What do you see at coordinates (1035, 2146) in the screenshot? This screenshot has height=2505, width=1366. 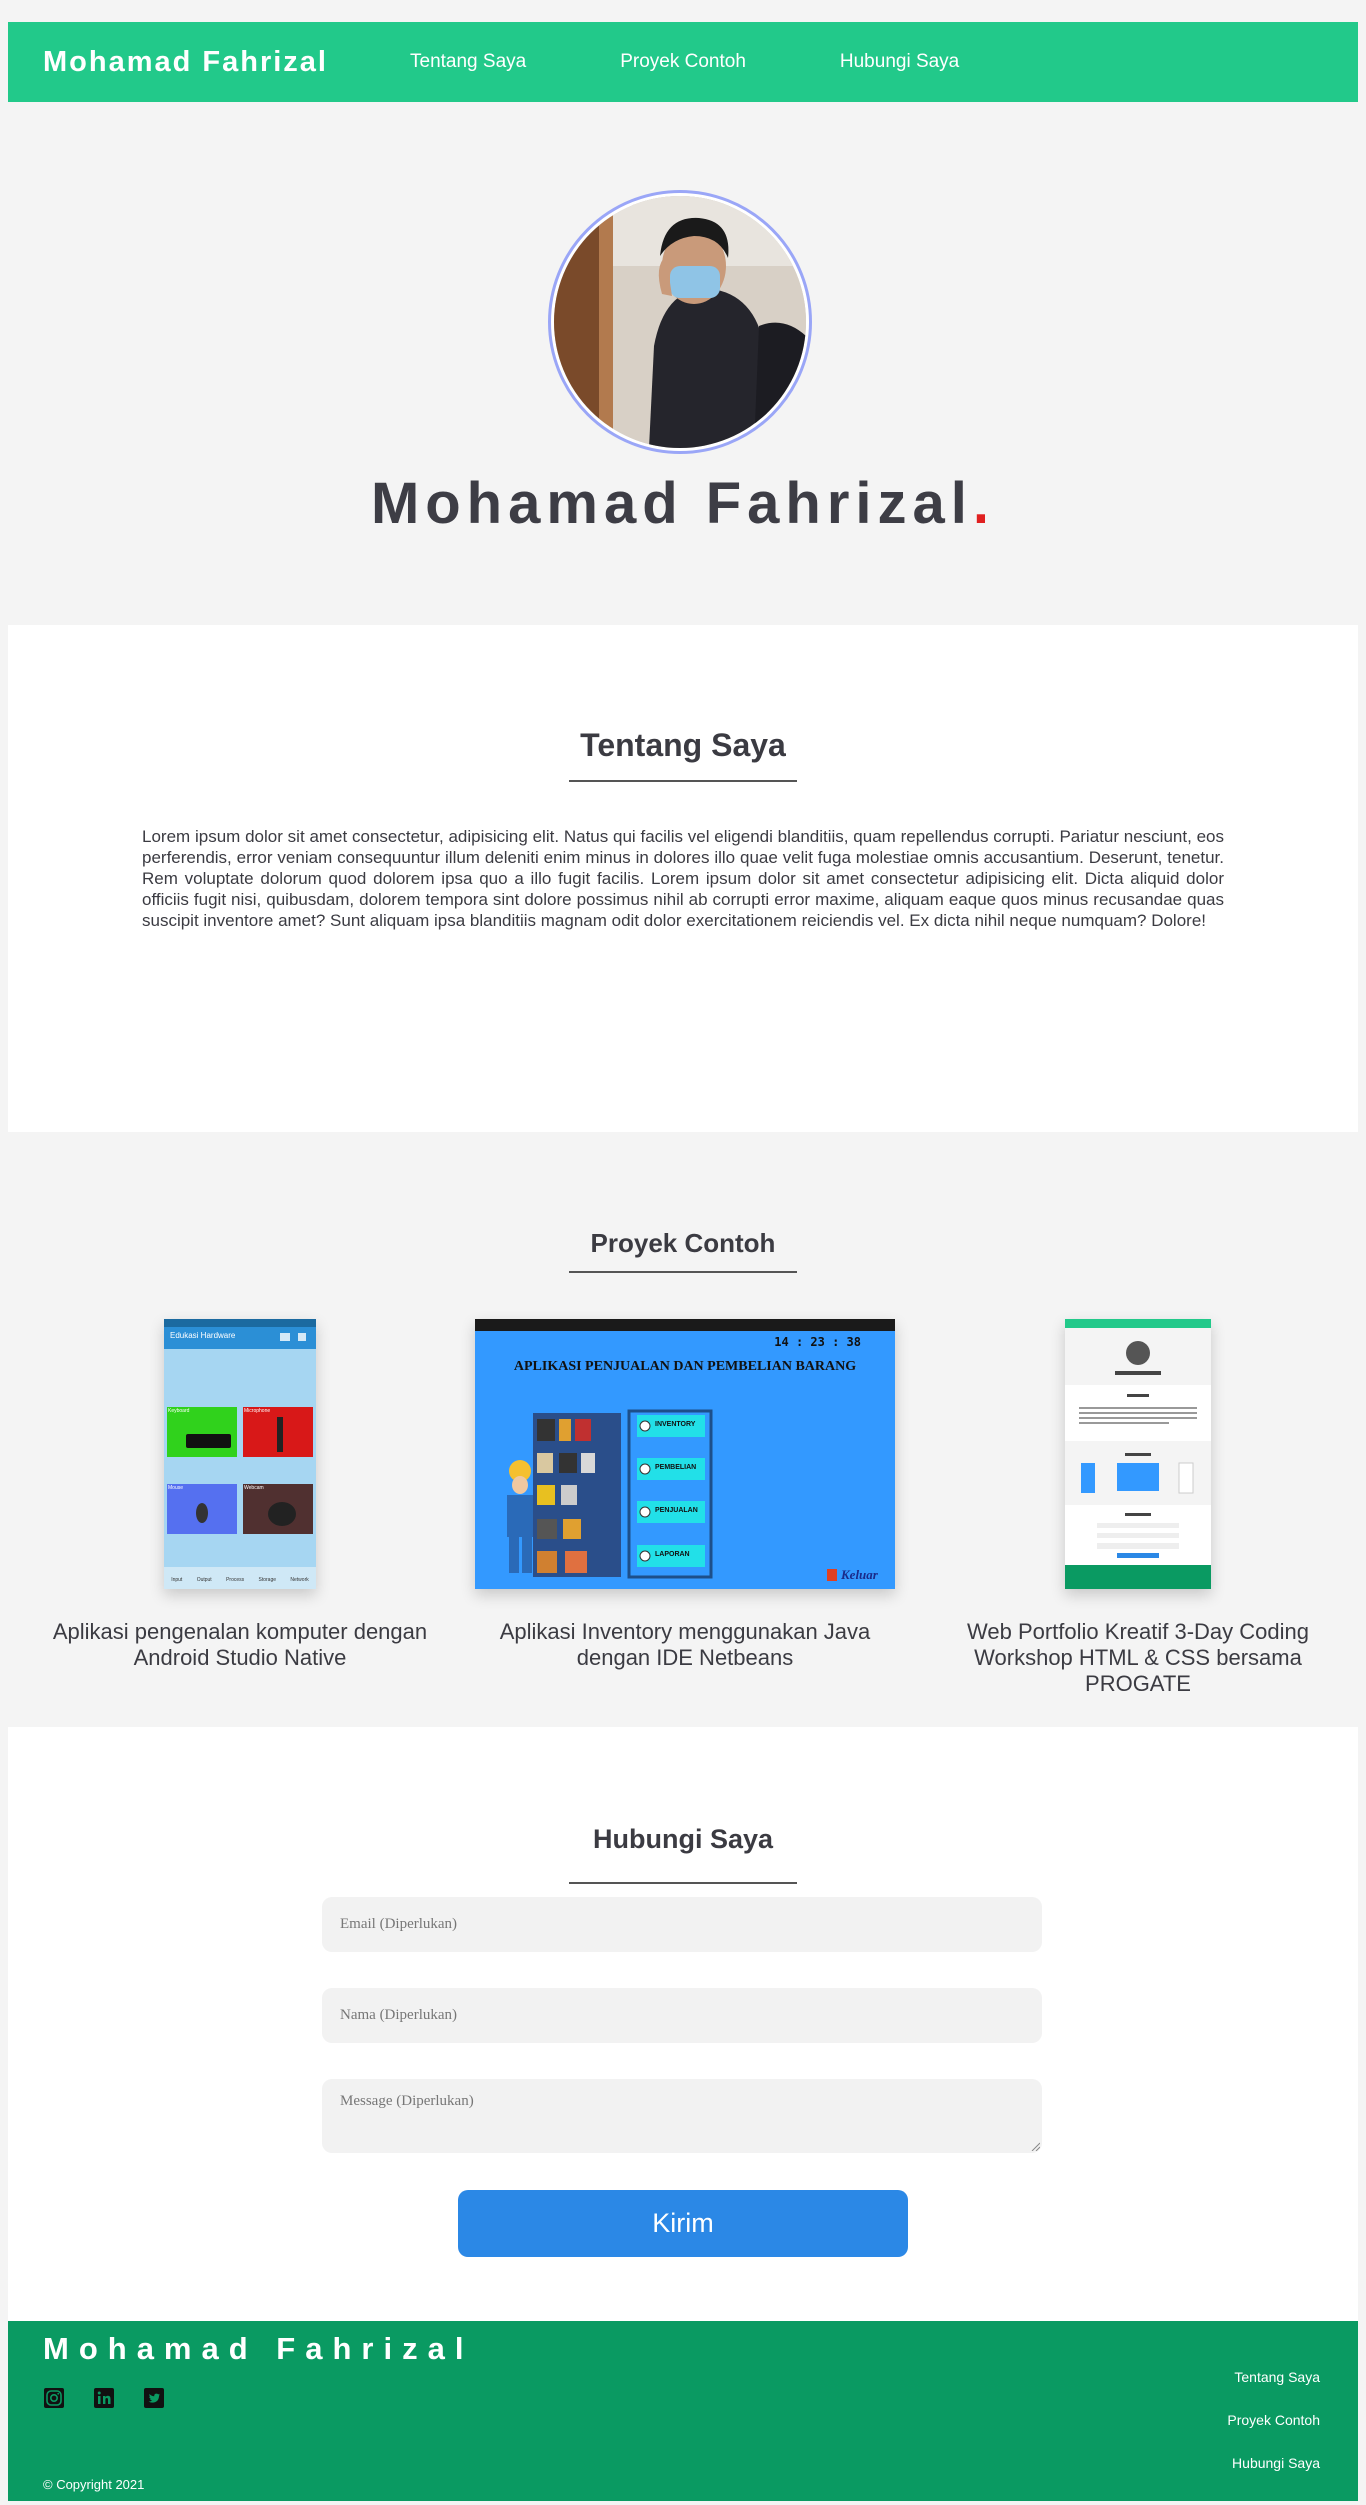 I see `resize-handle-icon` at bounding box center [1035, 2146].